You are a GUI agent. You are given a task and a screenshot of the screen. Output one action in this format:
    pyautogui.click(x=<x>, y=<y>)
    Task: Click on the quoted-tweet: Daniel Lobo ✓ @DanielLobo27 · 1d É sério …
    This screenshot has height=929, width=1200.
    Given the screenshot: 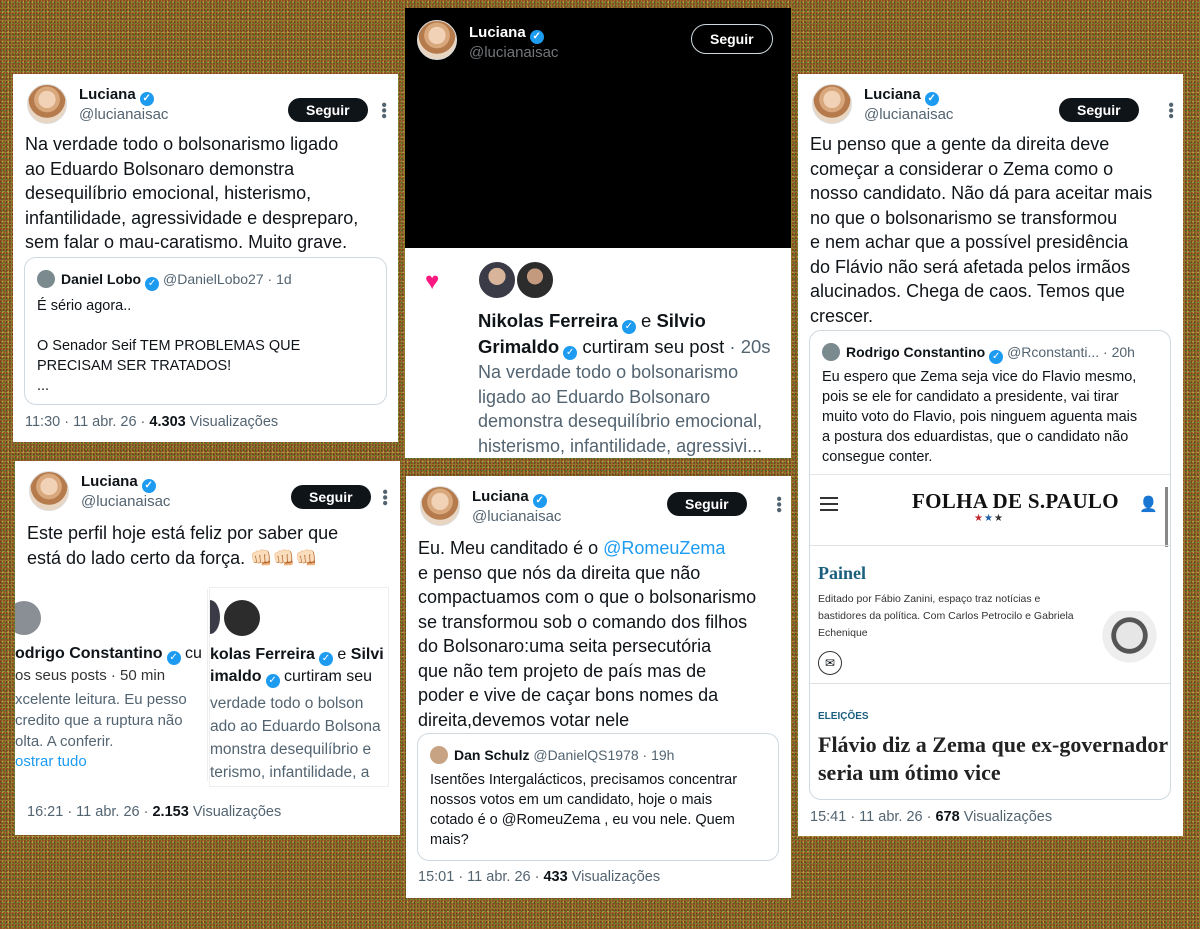 What is the action you would take?
    pyautogui.click(x=205, y=331)
    